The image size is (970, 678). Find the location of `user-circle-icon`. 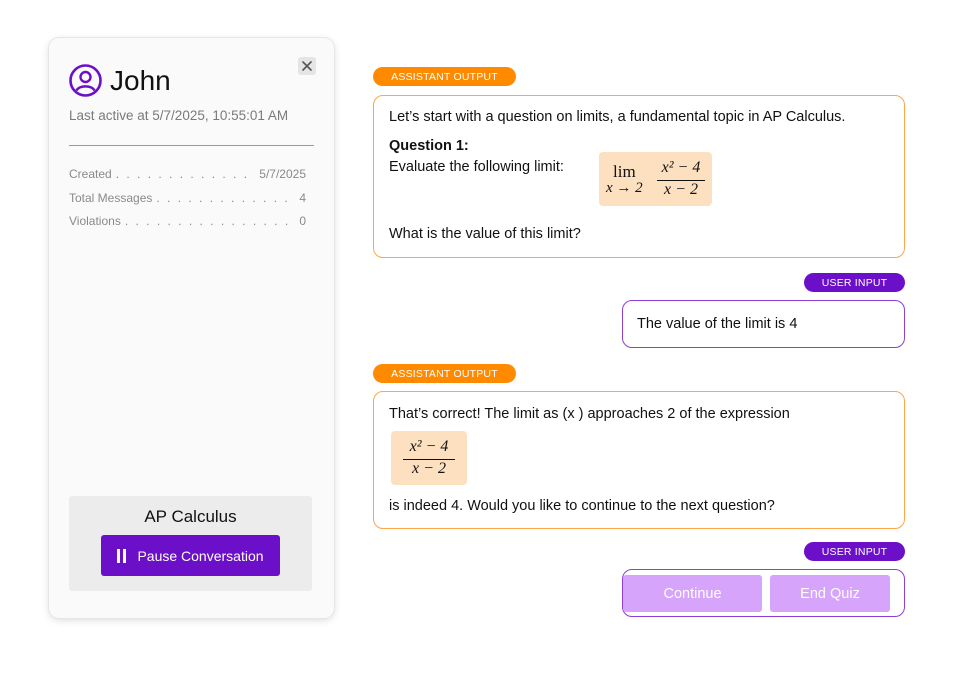

user-circle-icon is located at coordinates (85, 80).